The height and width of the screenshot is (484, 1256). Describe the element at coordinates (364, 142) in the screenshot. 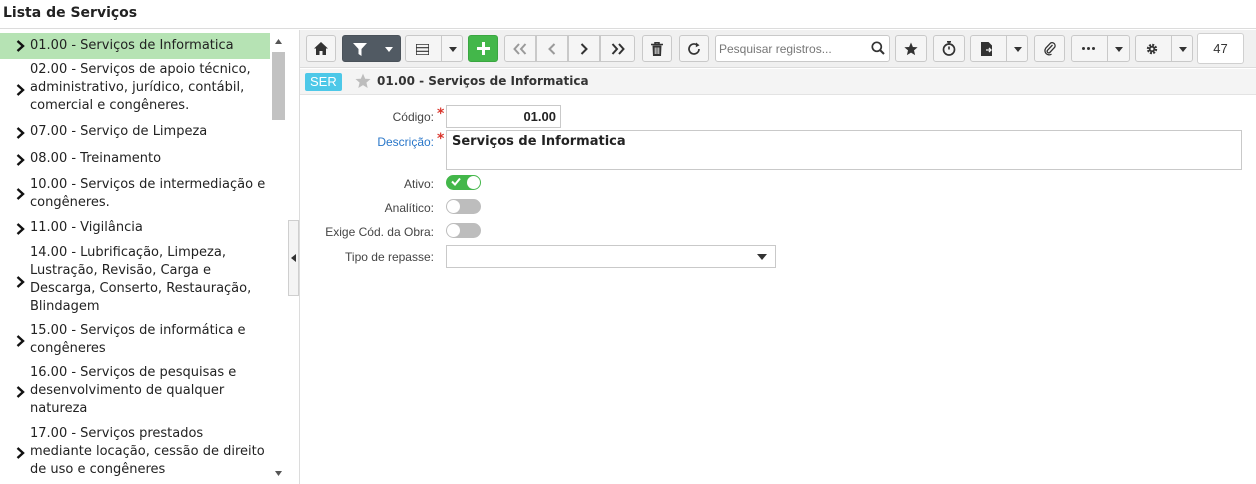

I see `descricao-label: Descrição:` at that location.